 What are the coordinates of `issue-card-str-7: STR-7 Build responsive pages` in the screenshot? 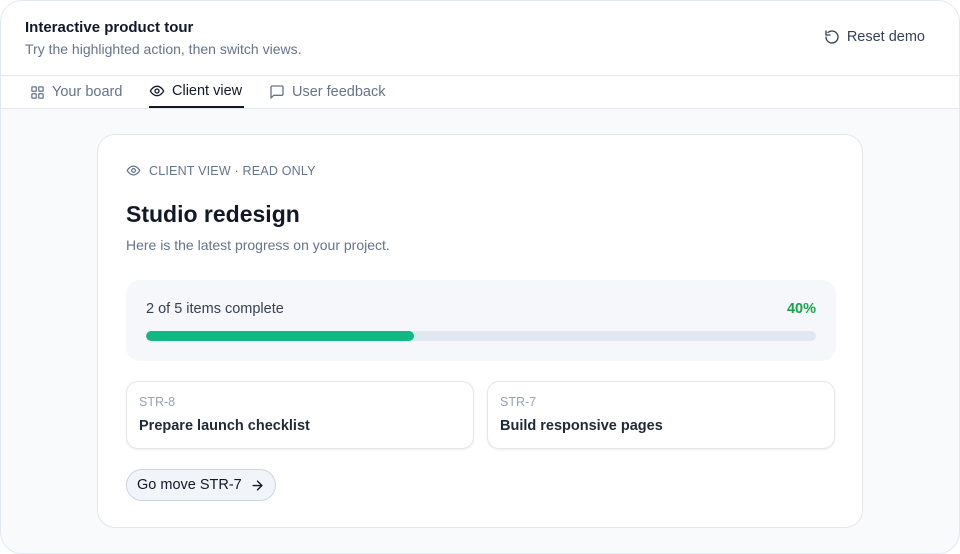 It's located at (661, 415).